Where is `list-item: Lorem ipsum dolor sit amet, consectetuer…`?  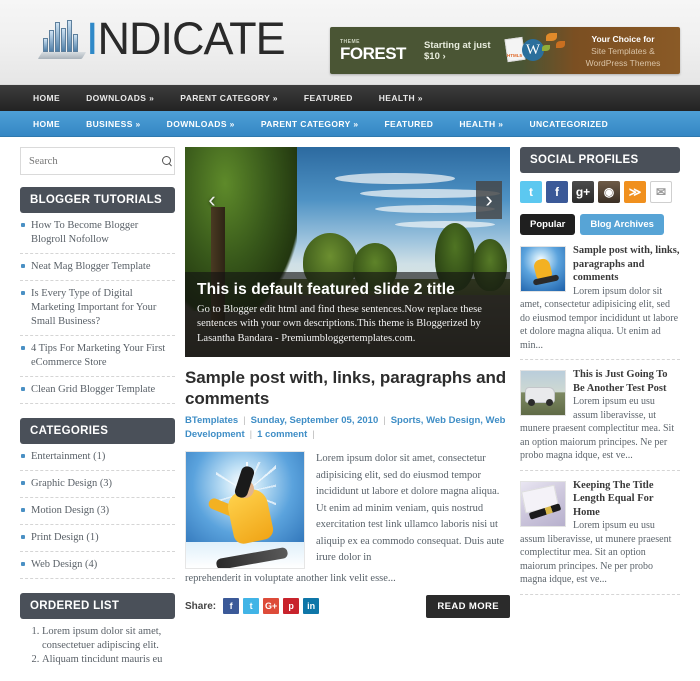 list-item: Lorem ipsum dolor sit amet, consectetuer… is located at coordinates (108, 639).